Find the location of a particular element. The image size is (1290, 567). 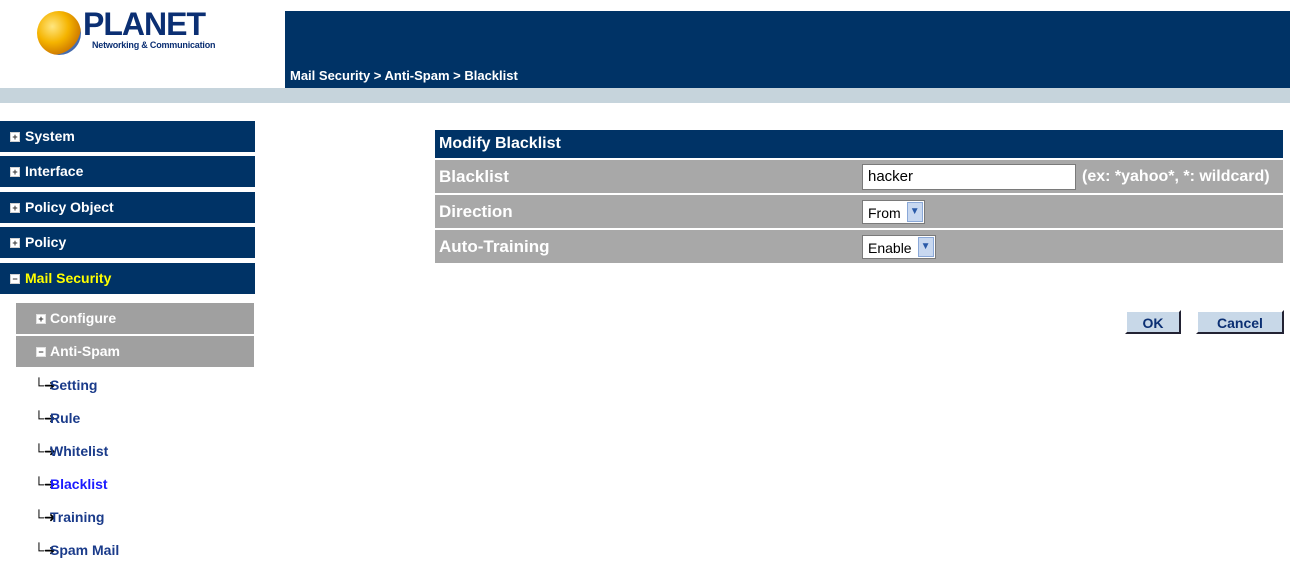

sidebar-item-label: Mail Security is located at coordinates (68, 278).